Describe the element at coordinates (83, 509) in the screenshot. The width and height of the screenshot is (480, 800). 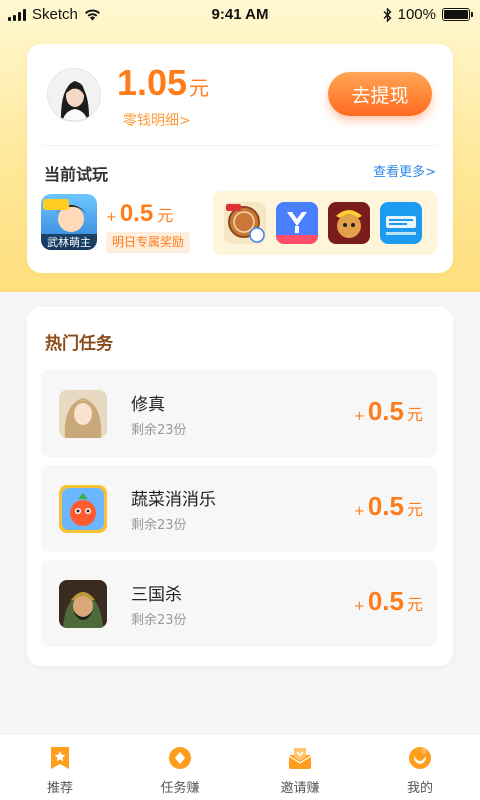
I see `vegetable-game-icon` at that location.